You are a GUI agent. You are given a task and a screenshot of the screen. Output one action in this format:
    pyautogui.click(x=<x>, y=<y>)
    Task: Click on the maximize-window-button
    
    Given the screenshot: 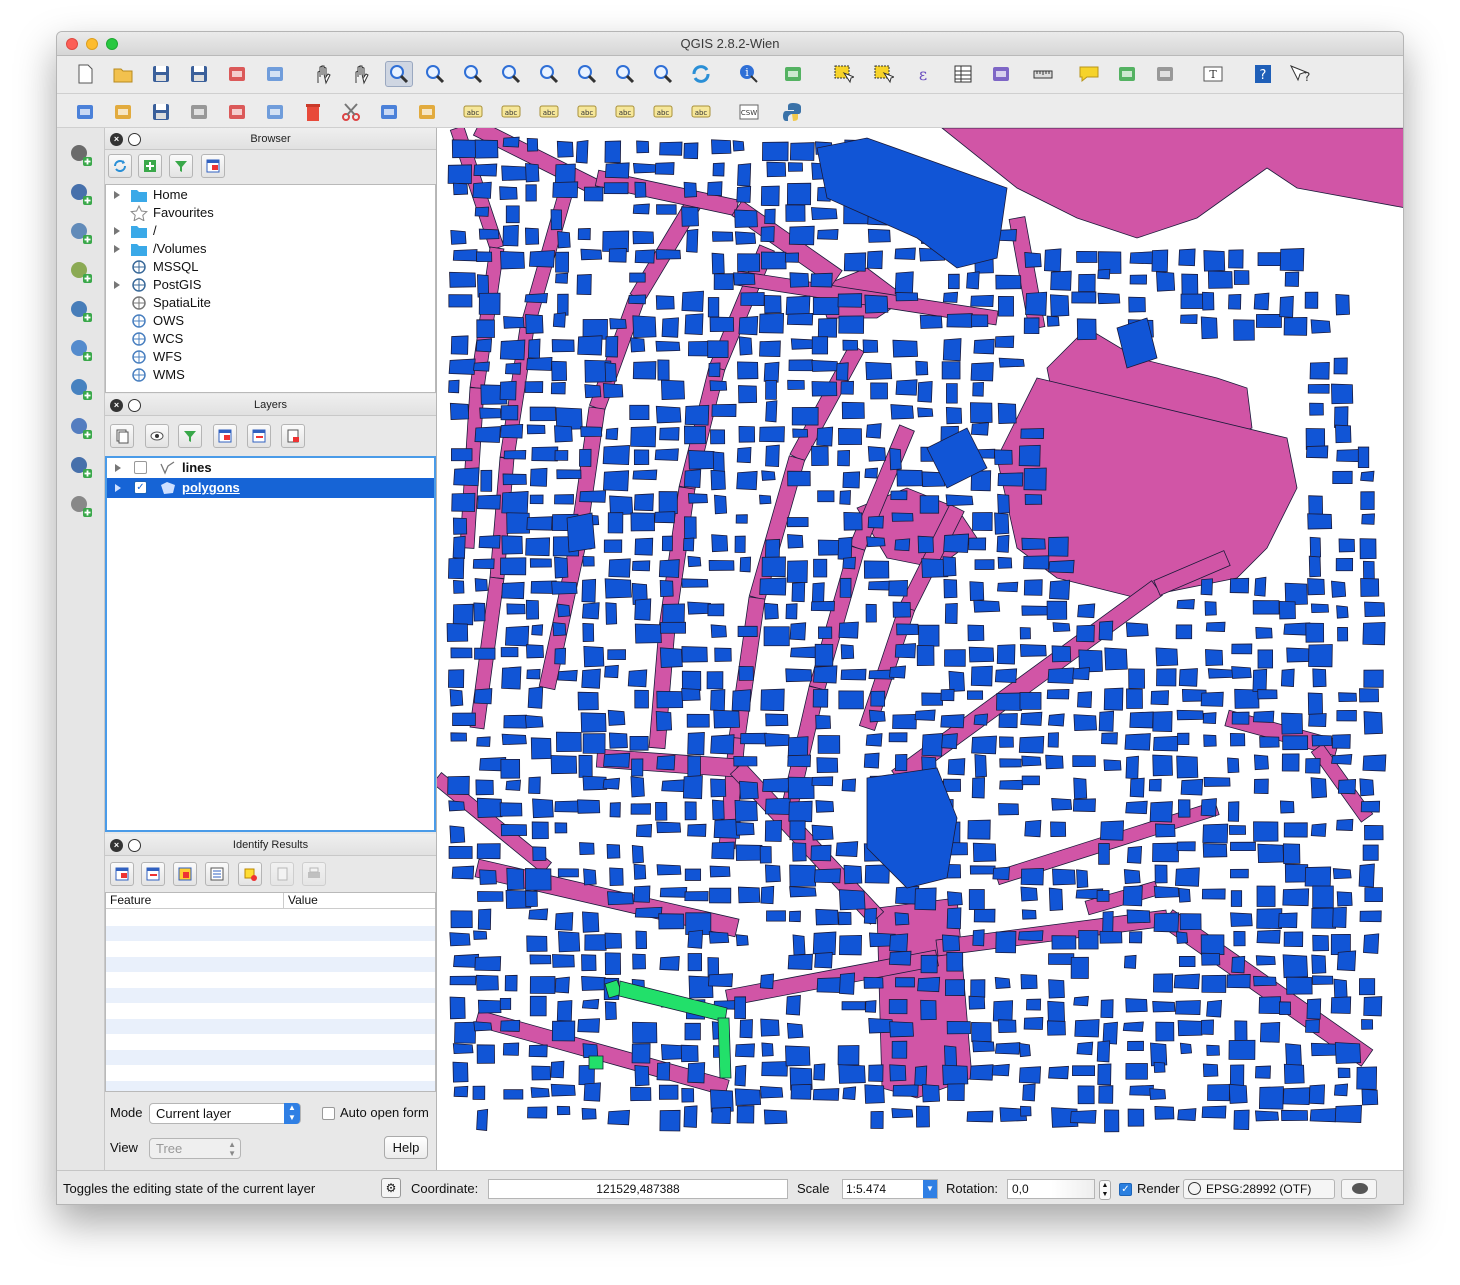 What is the action you would take?
    pyautogui.click(x=112, y=44)
    